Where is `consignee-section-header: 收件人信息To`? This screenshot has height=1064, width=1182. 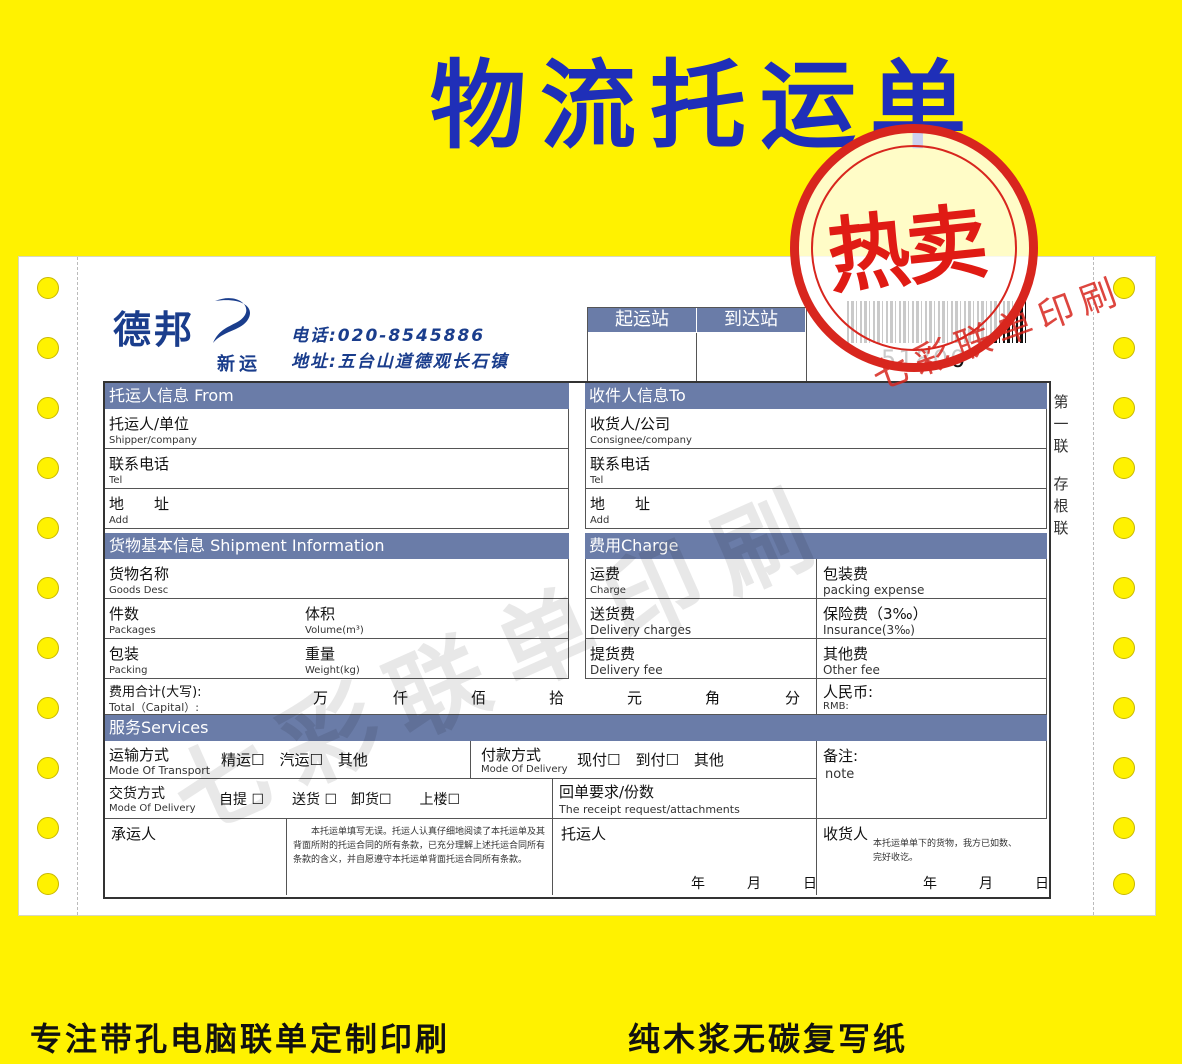 consignee-section-header: 收件人信息To is located at coordinates (816, 396).